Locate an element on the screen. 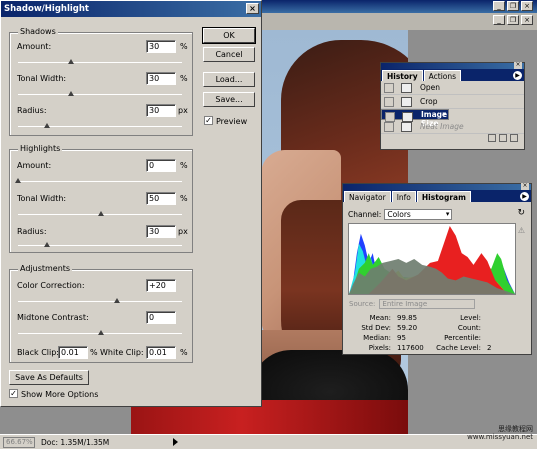 This screenshot has height=449, width=537. group-title: Highlights is located at coordinates (40, 148).